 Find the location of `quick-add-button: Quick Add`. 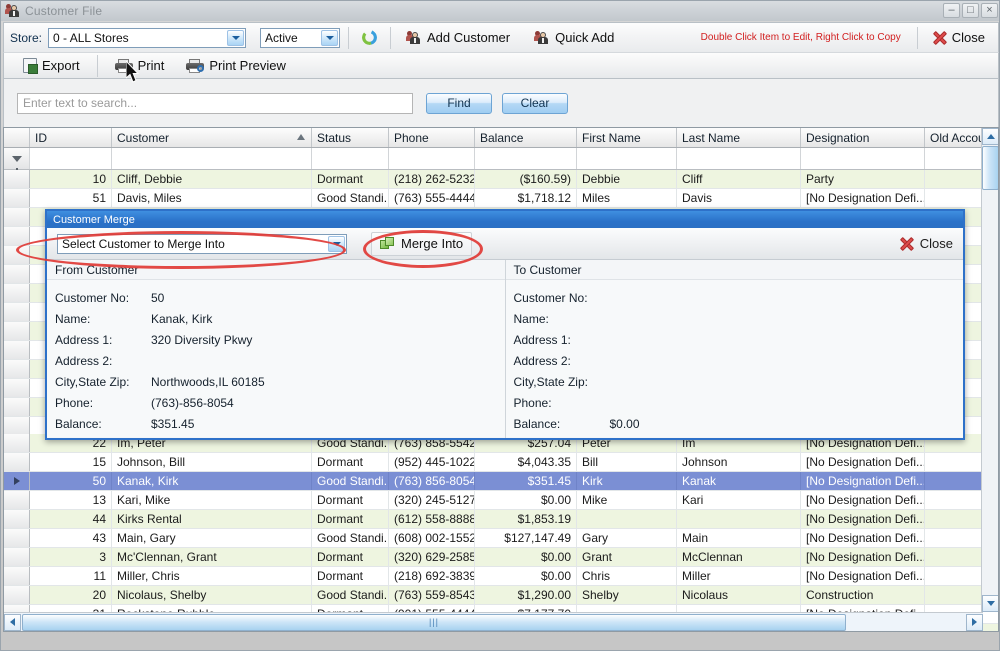

quick-add-button: Quick Add is located at coordinates (574, 38).